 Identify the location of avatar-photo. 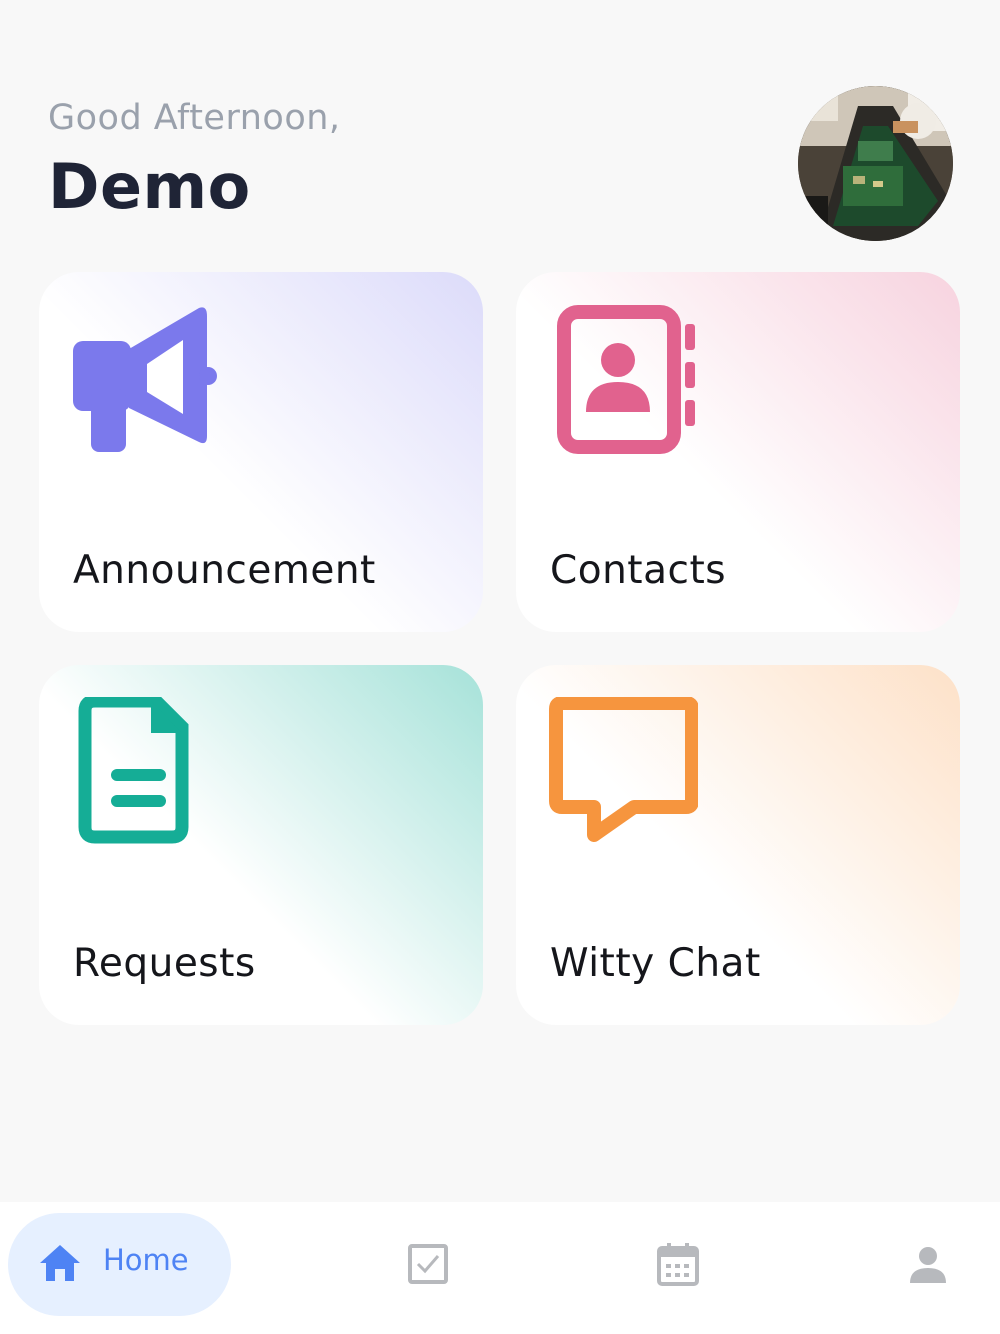
(875, 163).